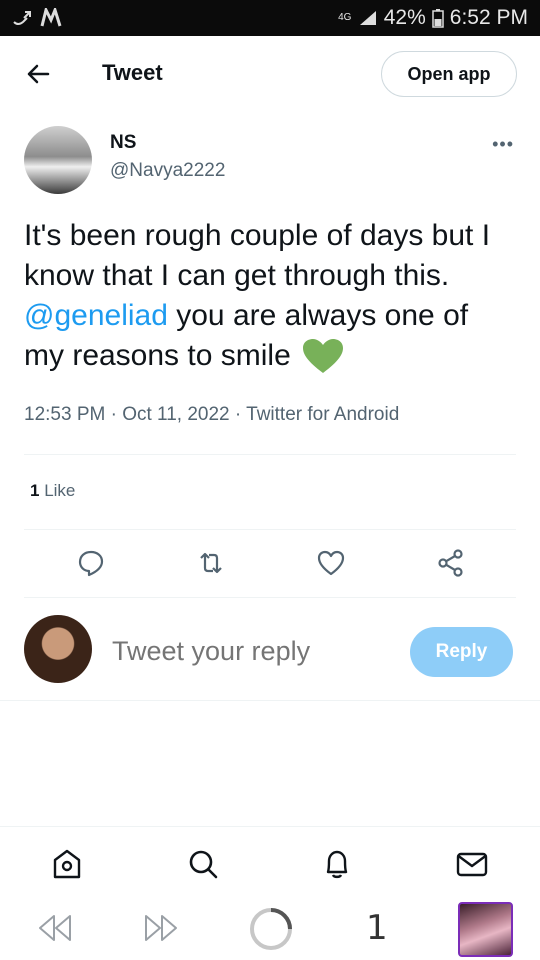 This screenshot has height=960, width=540. I want to click on tab-count: 1, so click(377, 928).